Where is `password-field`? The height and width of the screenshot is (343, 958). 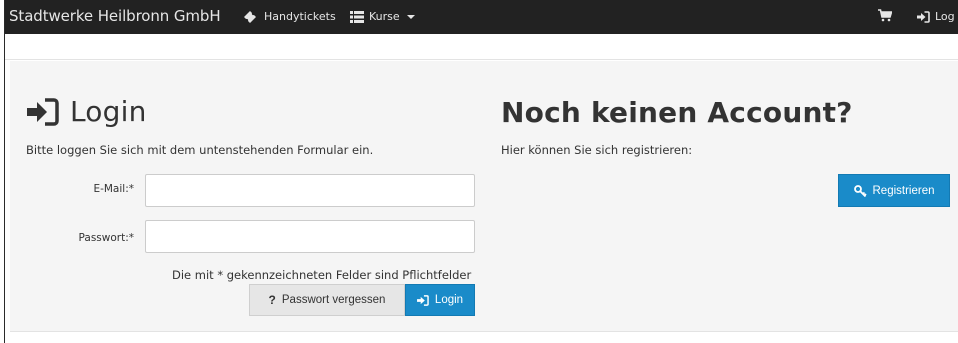 password-field is located at coordinates (310, 236).